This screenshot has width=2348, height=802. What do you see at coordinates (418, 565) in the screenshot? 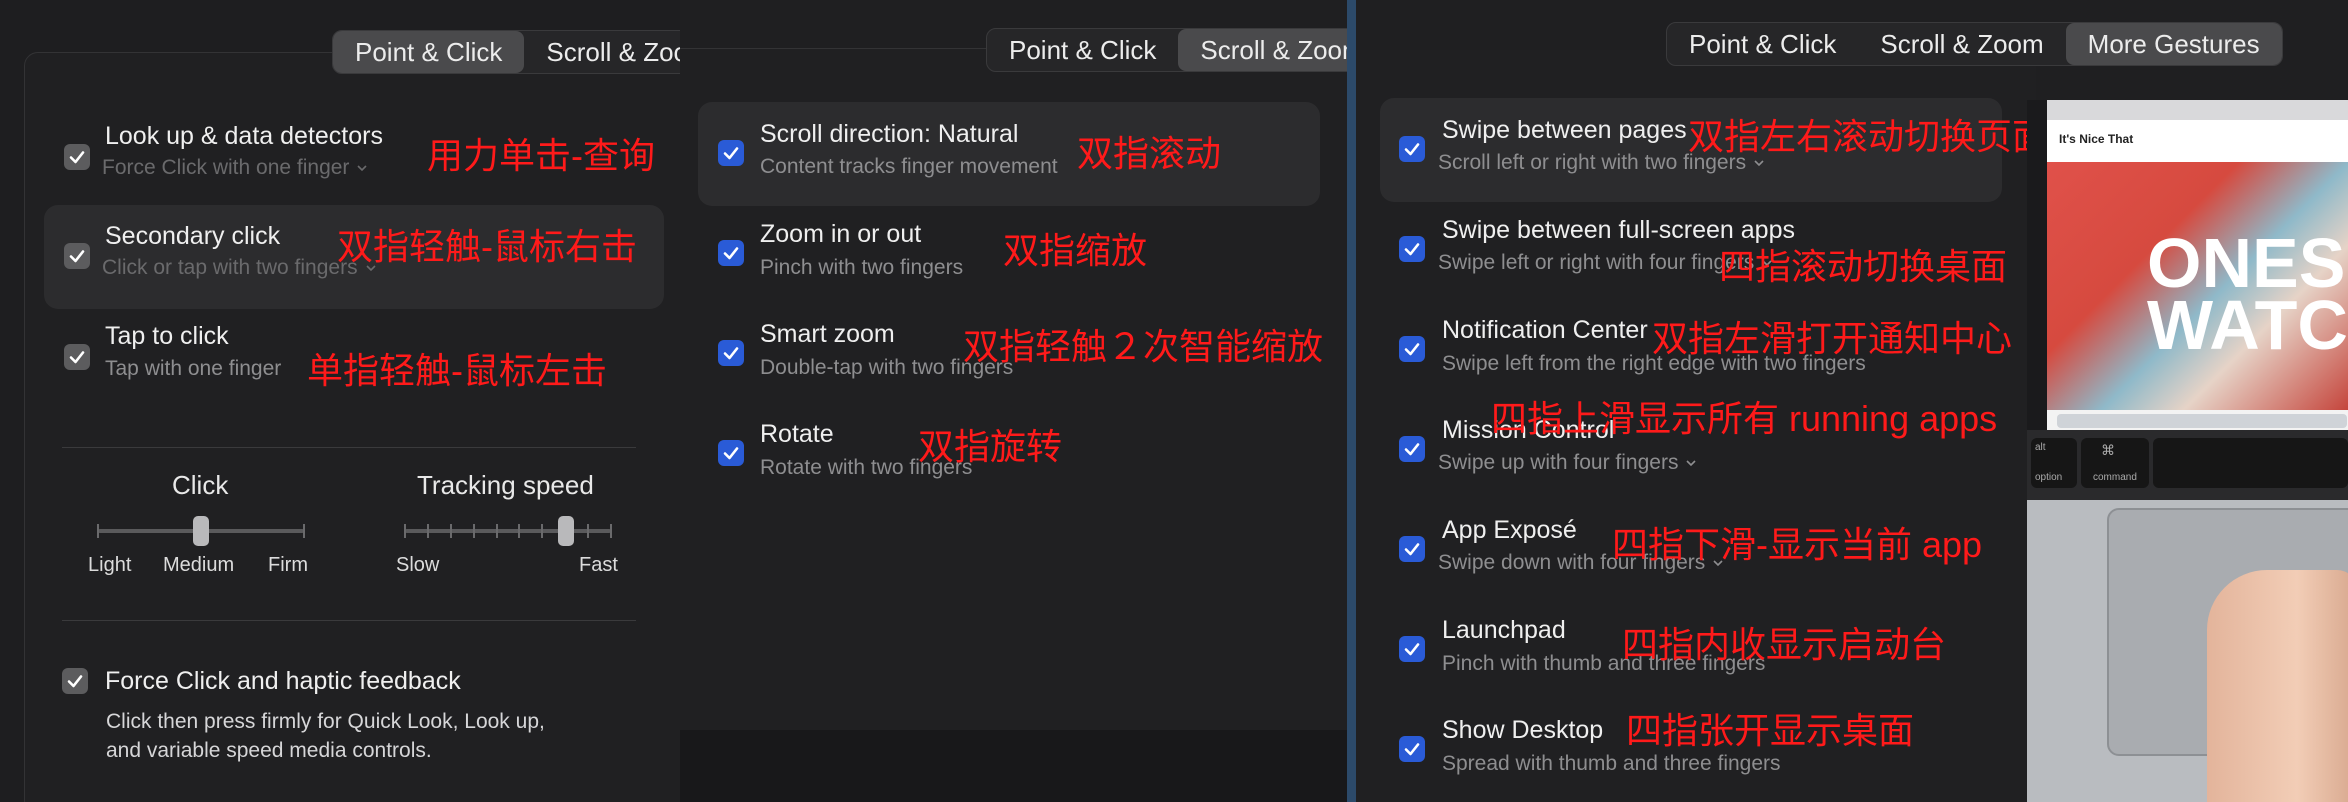
I see `tracking-label-slow: Slow` at bounding box center [418, 565].